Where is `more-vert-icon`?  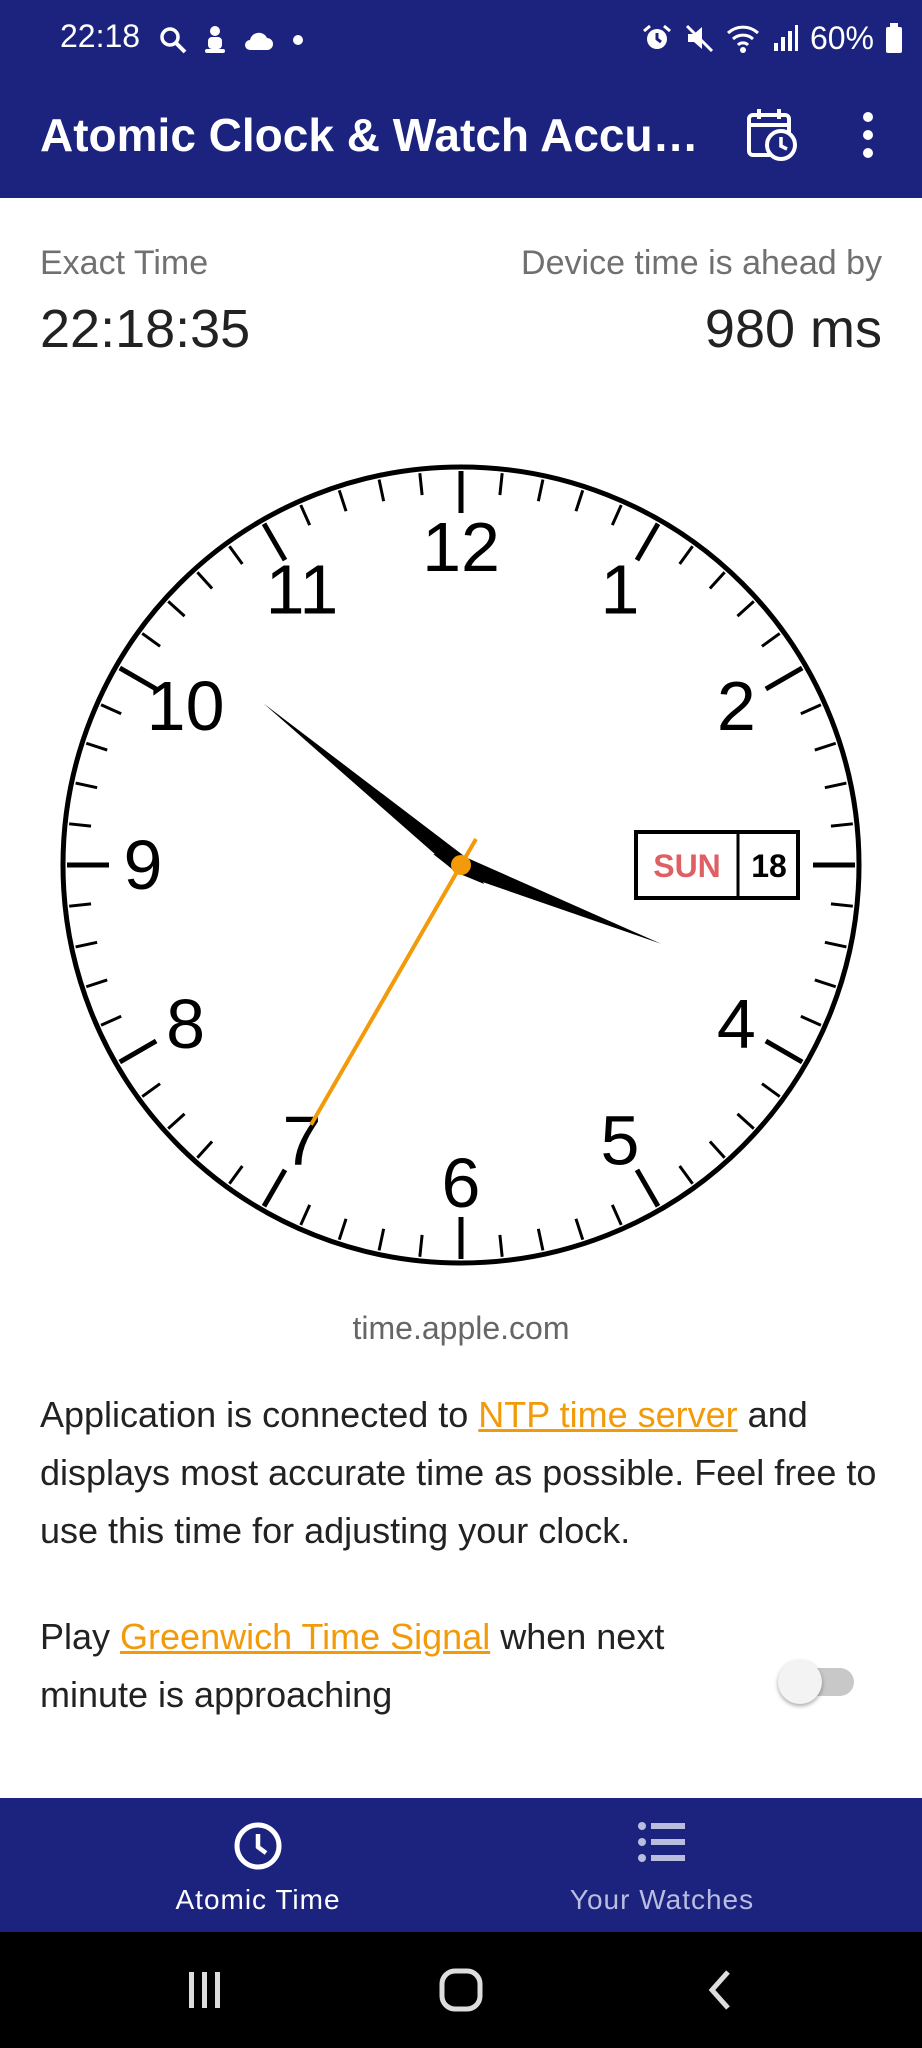
more-vert-icon is located at coordinates (868, 135).